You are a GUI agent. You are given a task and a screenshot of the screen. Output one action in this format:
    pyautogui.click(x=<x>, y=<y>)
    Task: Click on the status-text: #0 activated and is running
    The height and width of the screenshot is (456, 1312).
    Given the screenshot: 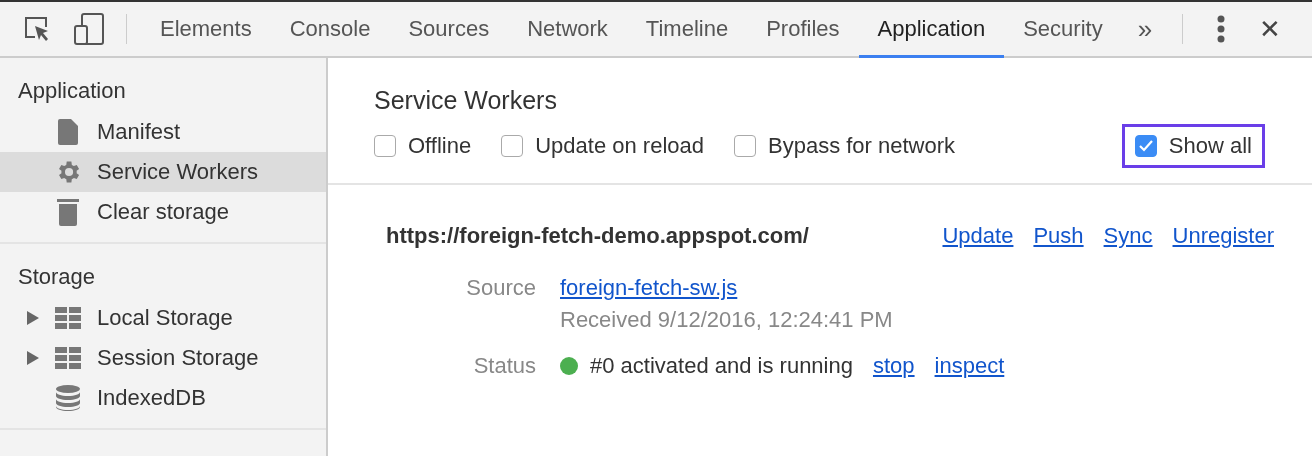 What is the action you would take?
    pyautogui.click(x=721, y=366)
    